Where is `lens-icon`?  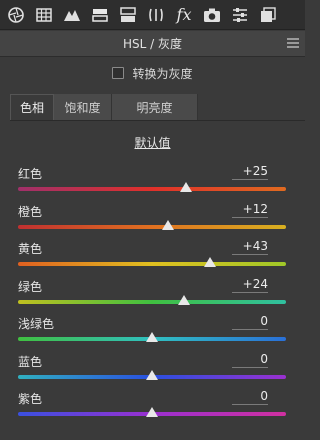 lens-icon is located at coordinates (156, 15).